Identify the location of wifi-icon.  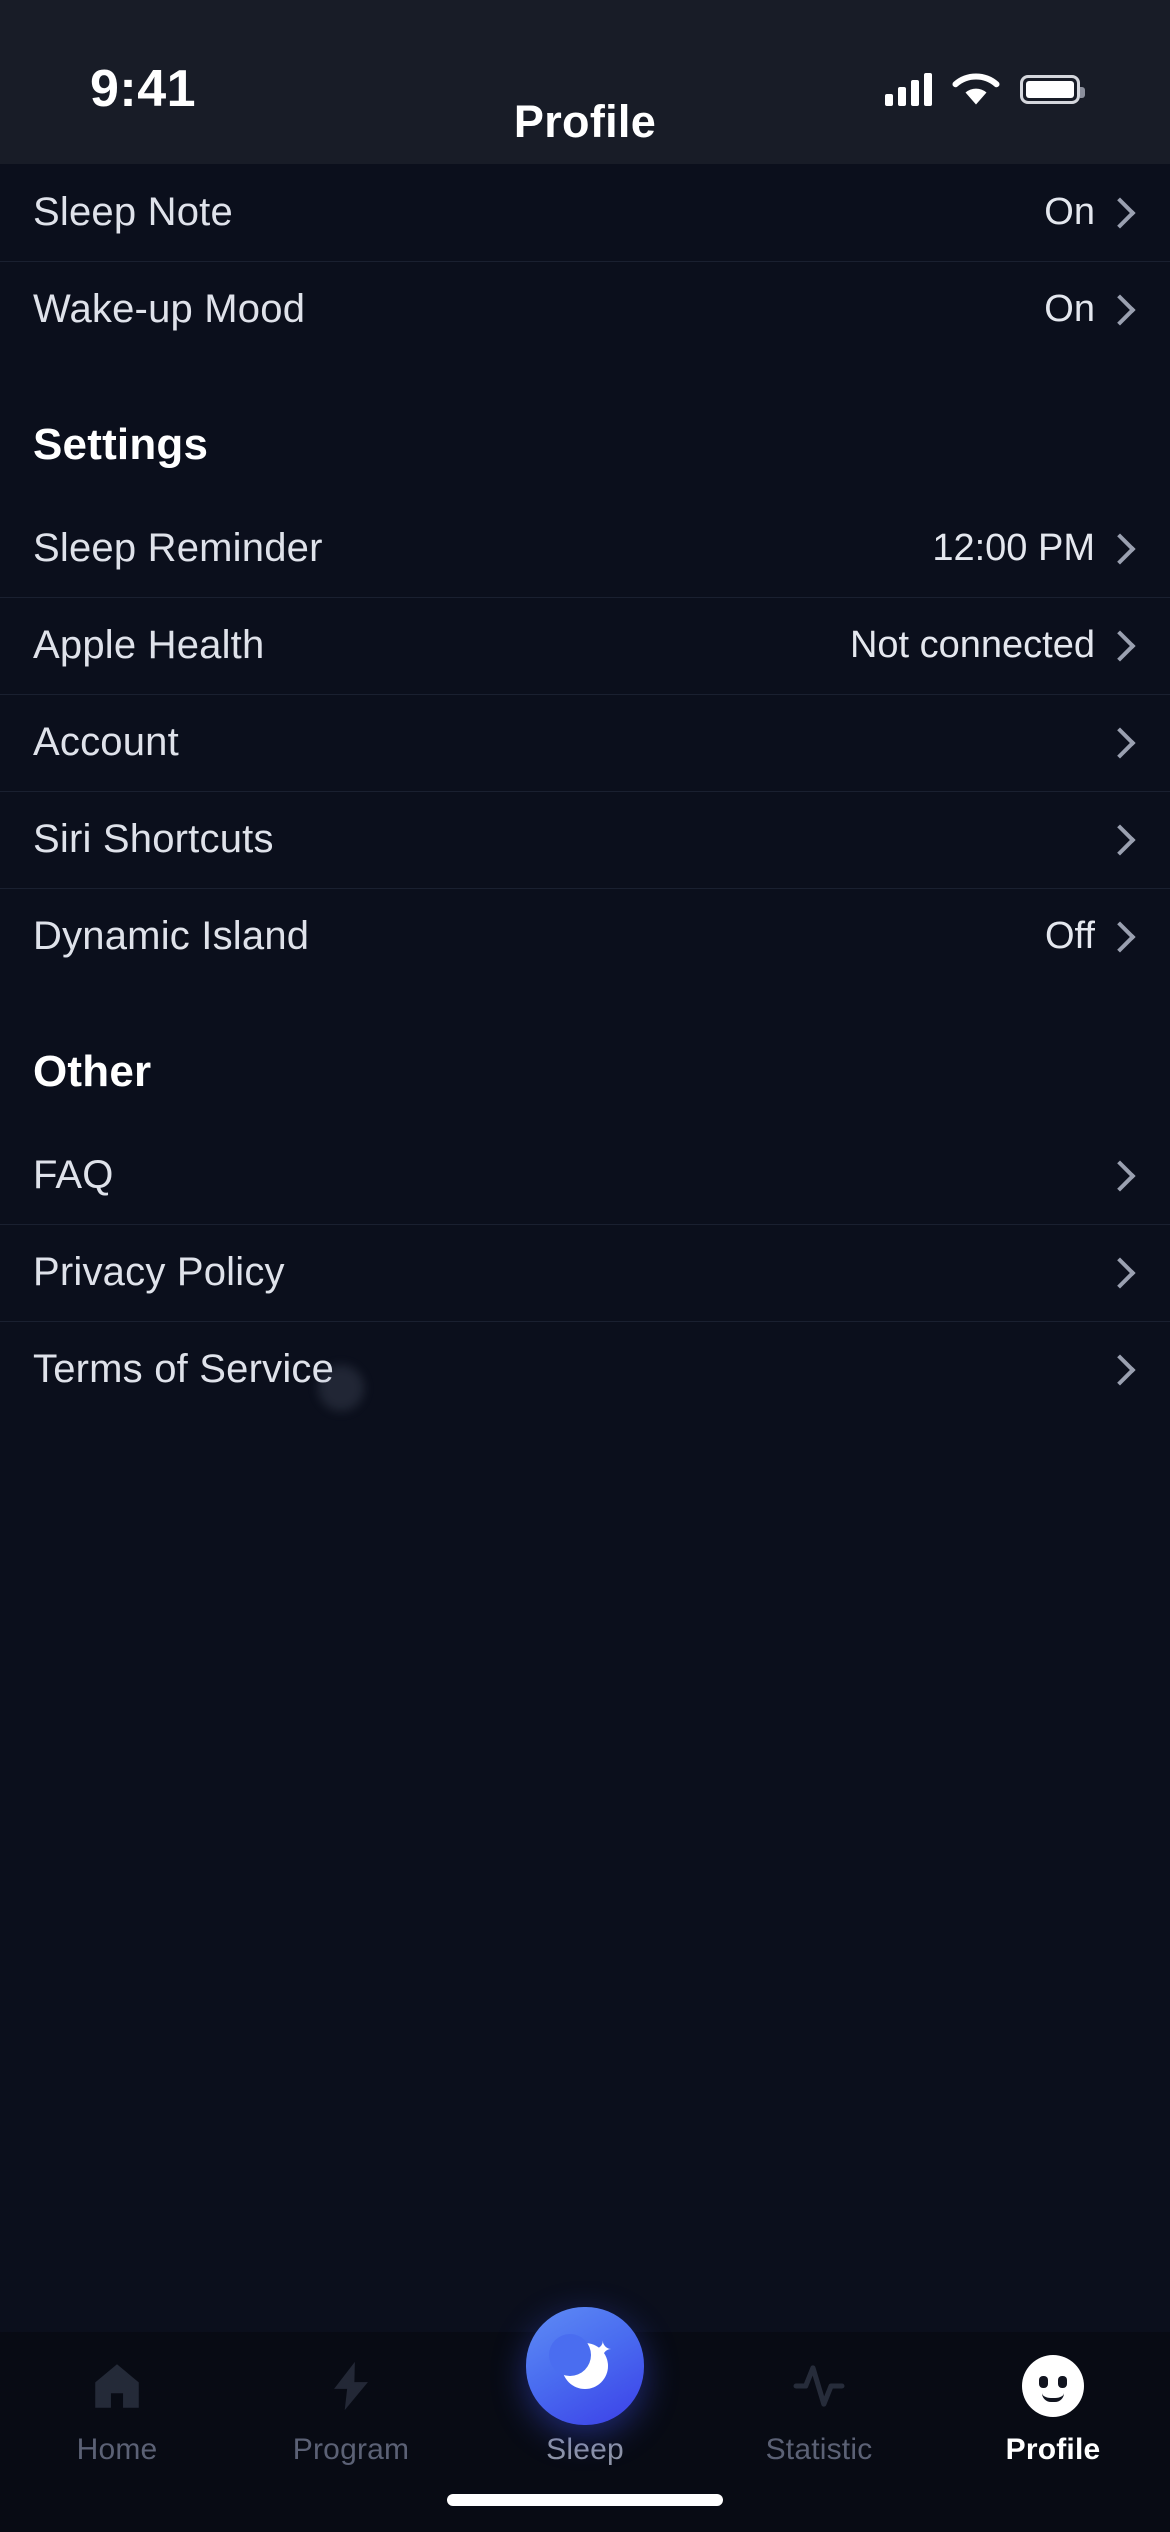
(976, 89).